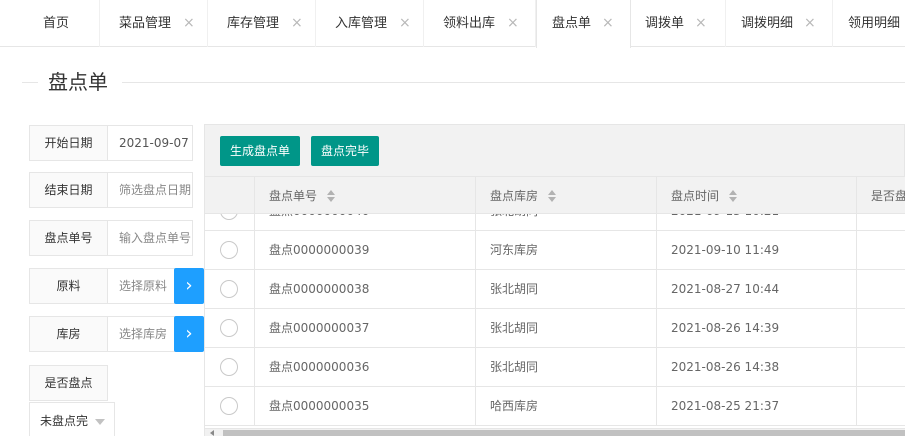 The image size is (905, 436). Describe the element at coordinates (68, 190) in the screenshot. I see `end-date-label: 结束日期` at that location.